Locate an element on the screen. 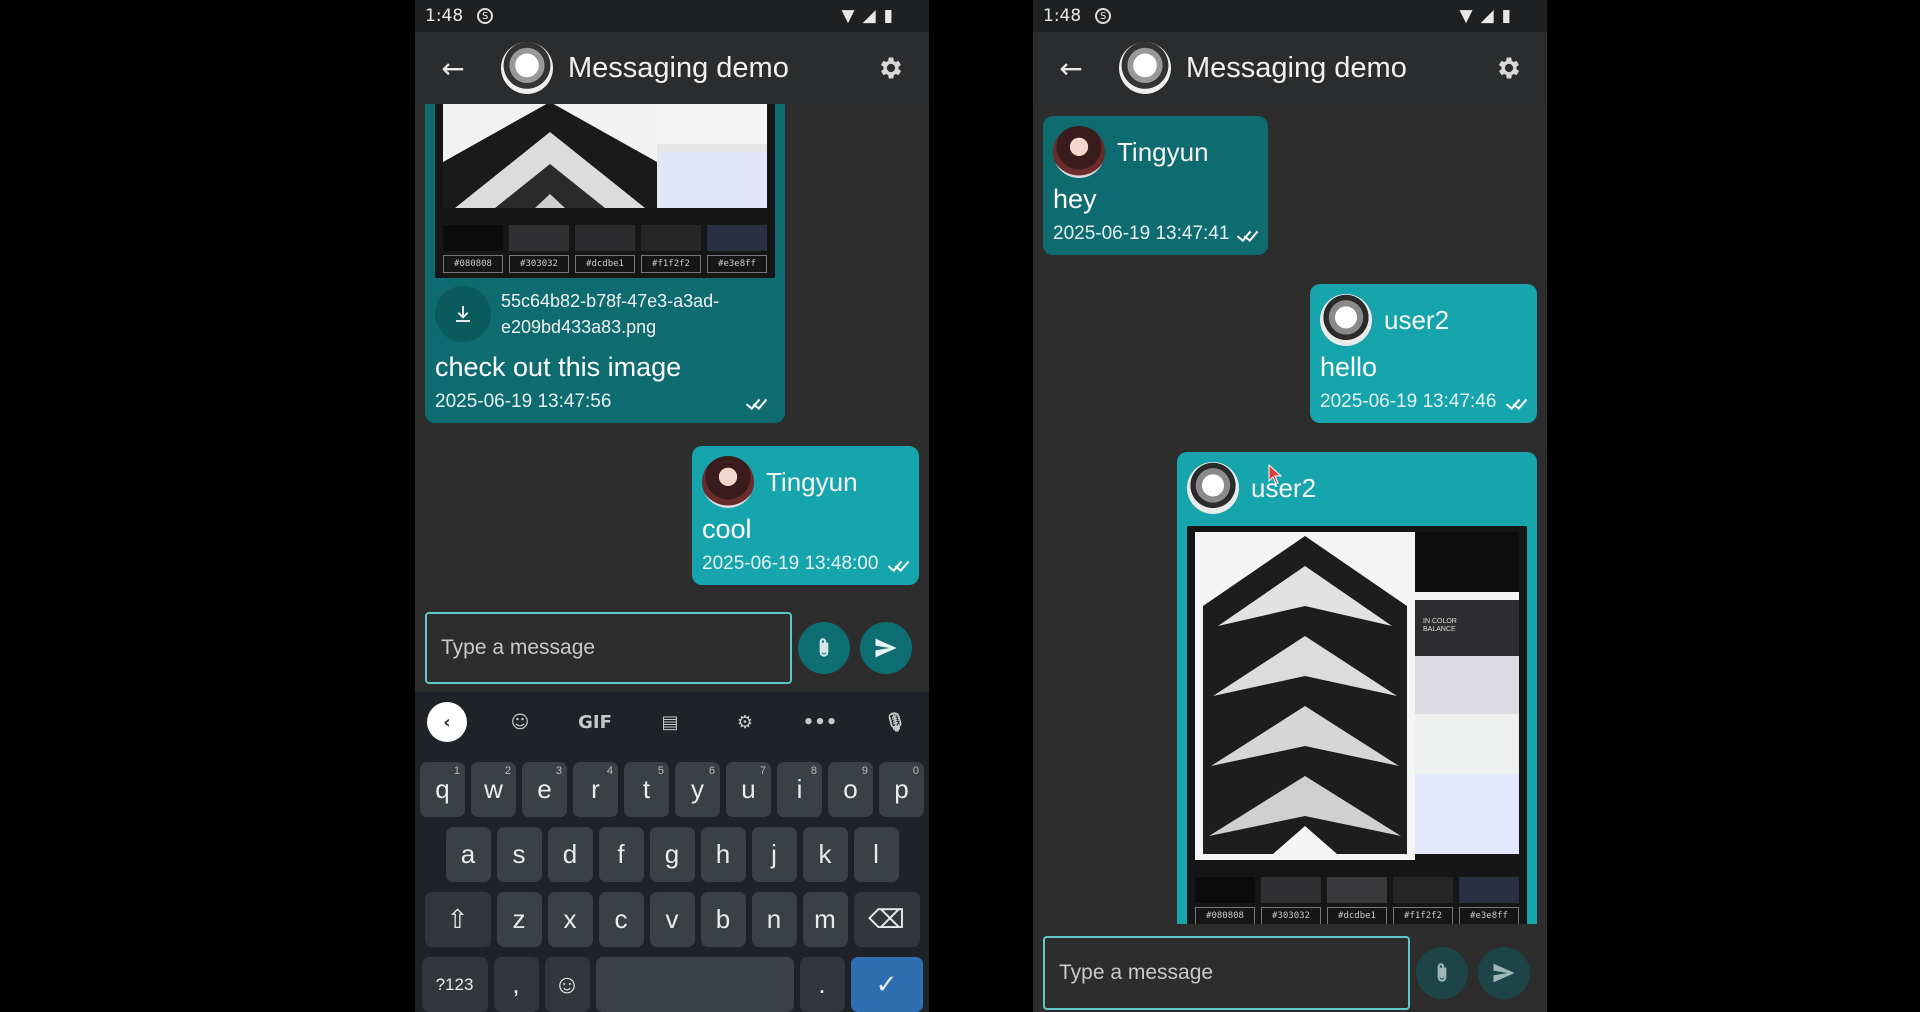  keyboard-row: ?123 , ☺ . ✓ is located at coordinates (672, 984).